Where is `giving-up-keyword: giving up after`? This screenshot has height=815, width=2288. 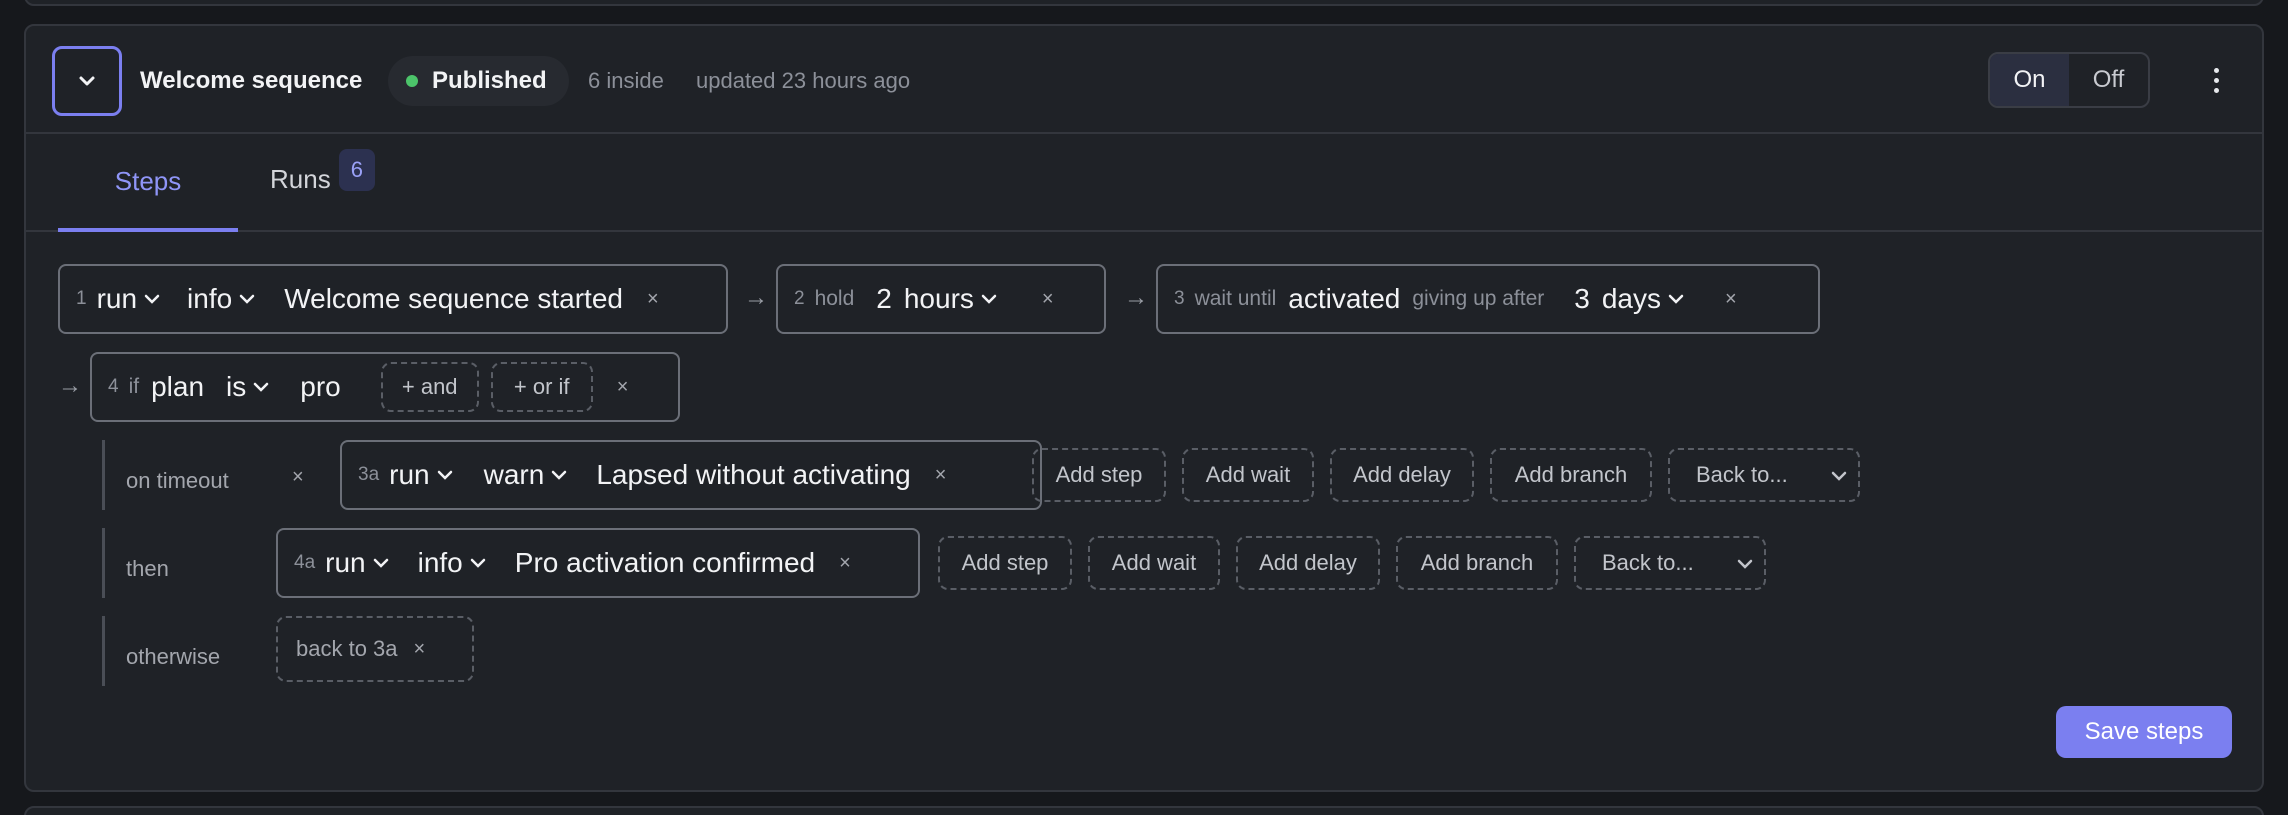
giving-up-keyword: giving up after is located at coordinates (1478, 298).